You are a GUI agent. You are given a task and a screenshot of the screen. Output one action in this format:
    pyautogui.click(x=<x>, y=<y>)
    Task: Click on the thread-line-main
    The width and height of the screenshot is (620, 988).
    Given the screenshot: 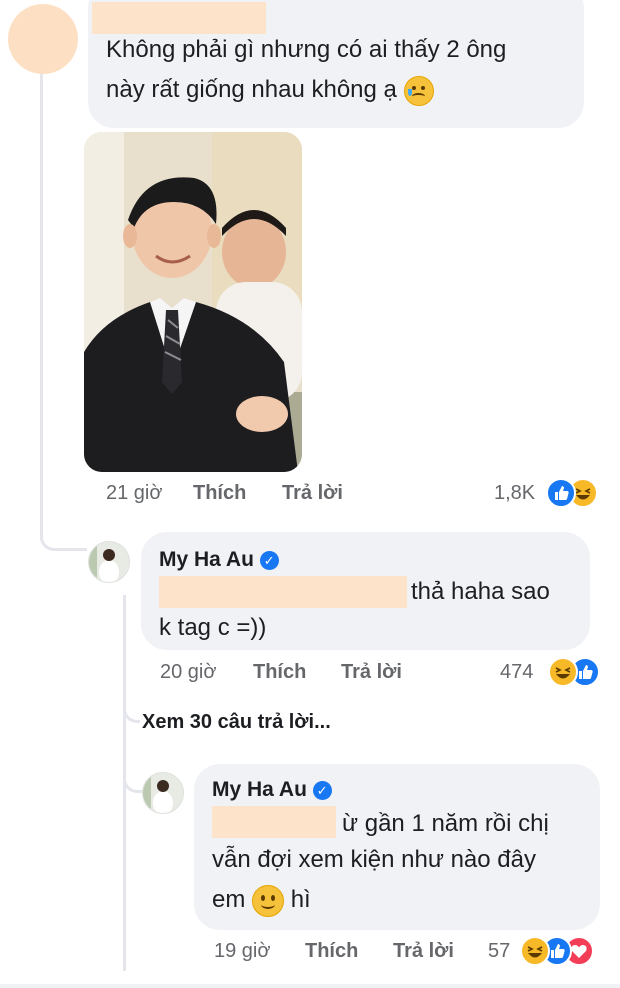 What is the action you would take?
    pyautogui.click(x=41, y=305)
    